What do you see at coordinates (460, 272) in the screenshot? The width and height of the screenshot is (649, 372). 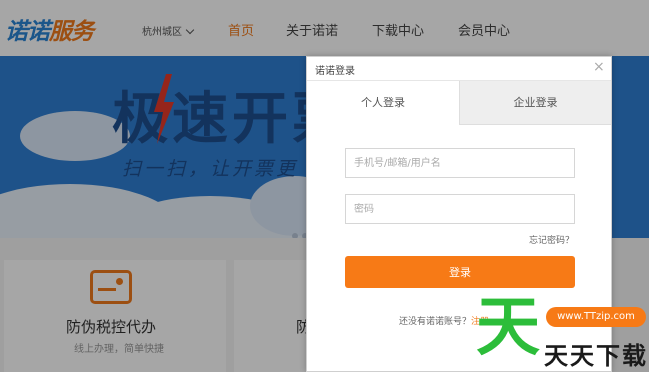 I see `login-button: 登录` at bounding box center [460, 272].